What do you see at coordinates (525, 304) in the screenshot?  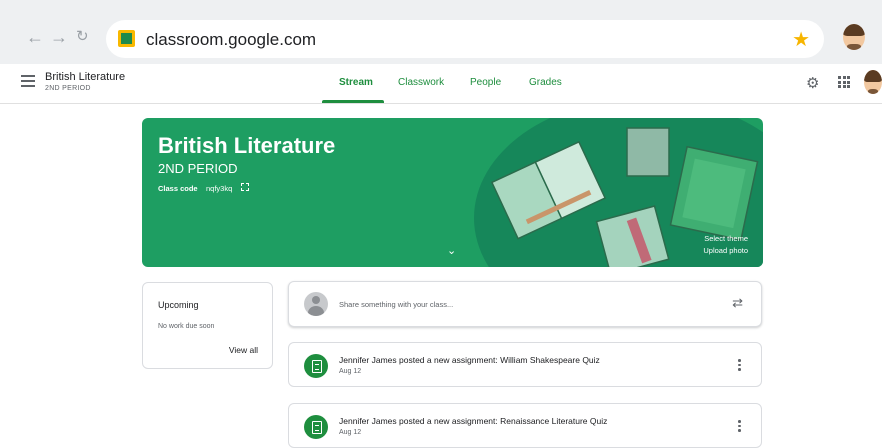 I see `share-announcement-box: Share something with your class... ⇄` at bounding box center [525, 304].